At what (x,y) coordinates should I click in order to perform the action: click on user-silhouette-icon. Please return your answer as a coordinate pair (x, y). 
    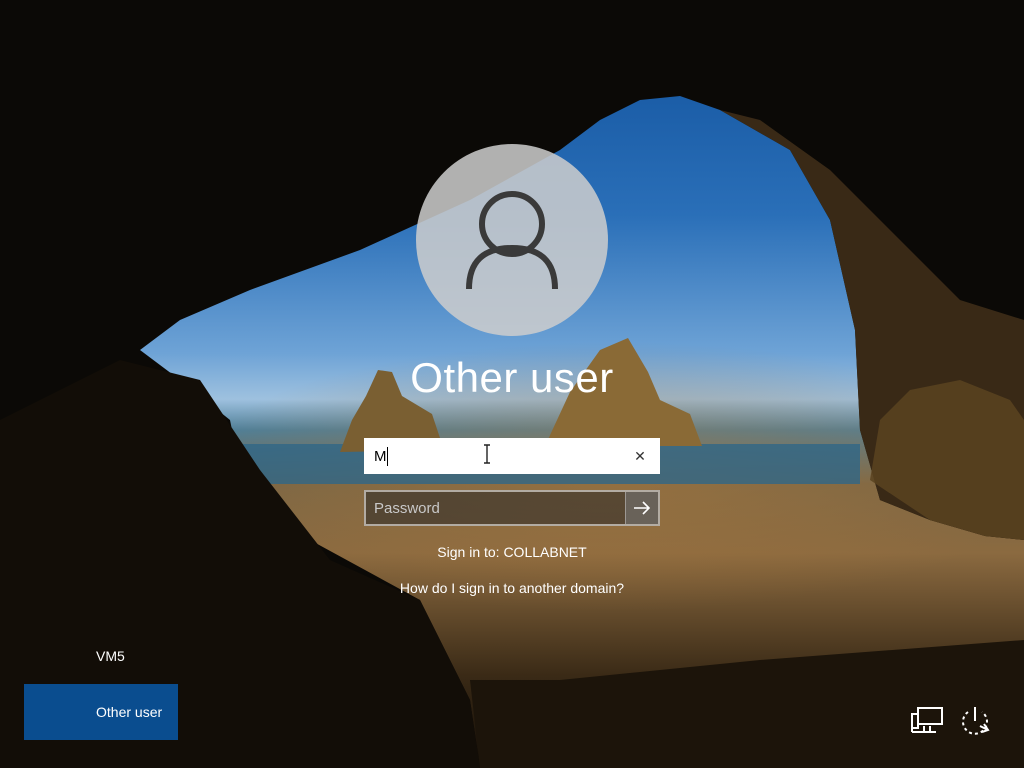
    Looking at the image, I should click on (512, 240).